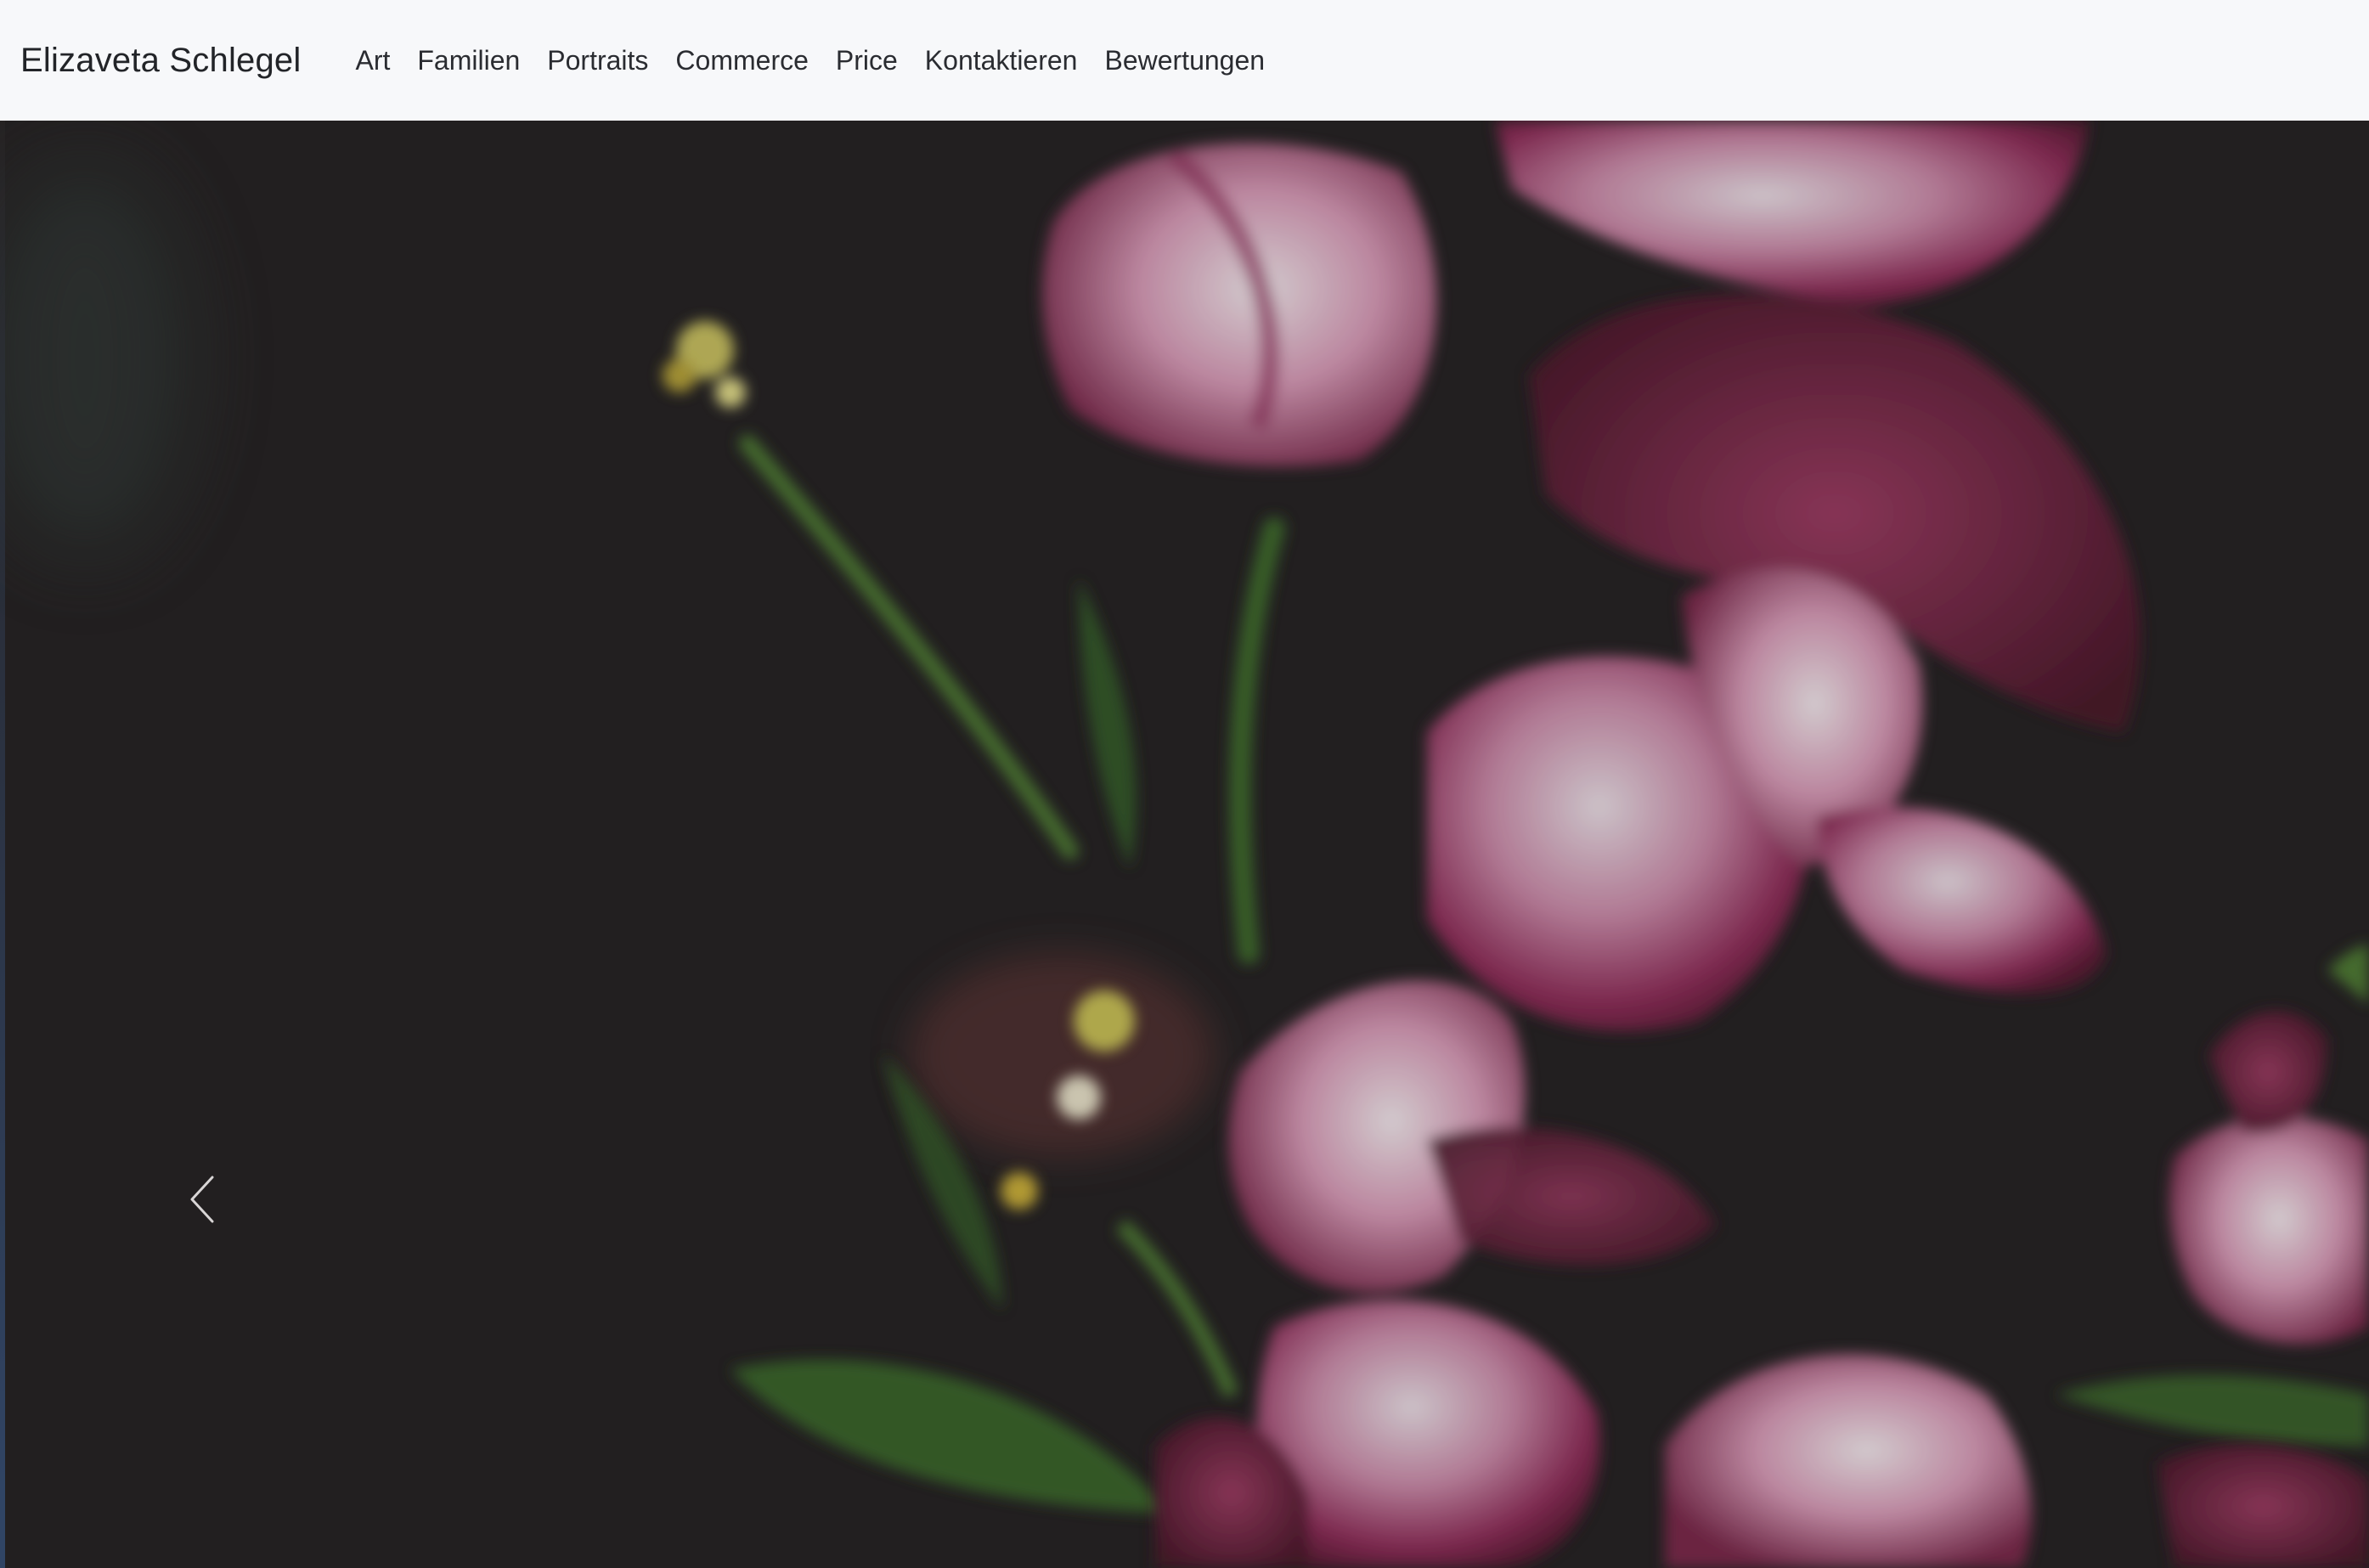 This screenshot has width=2369, height=1568. Describe the element at coordinates (221, 1208) in the screenshot. I see `carousel-prev-button` at that location.